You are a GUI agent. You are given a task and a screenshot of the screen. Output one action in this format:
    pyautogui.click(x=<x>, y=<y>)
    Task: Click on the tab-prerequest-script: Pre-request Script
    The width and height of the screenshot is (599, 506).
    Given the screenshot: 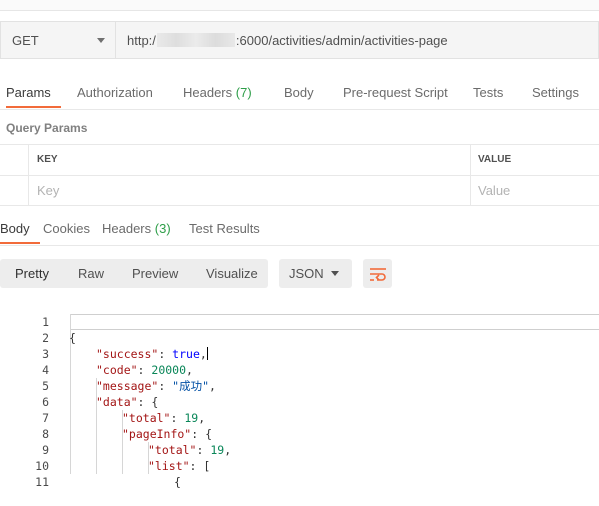 What is the action you would take?
    pyautogui.click(x=395, y=94)
    